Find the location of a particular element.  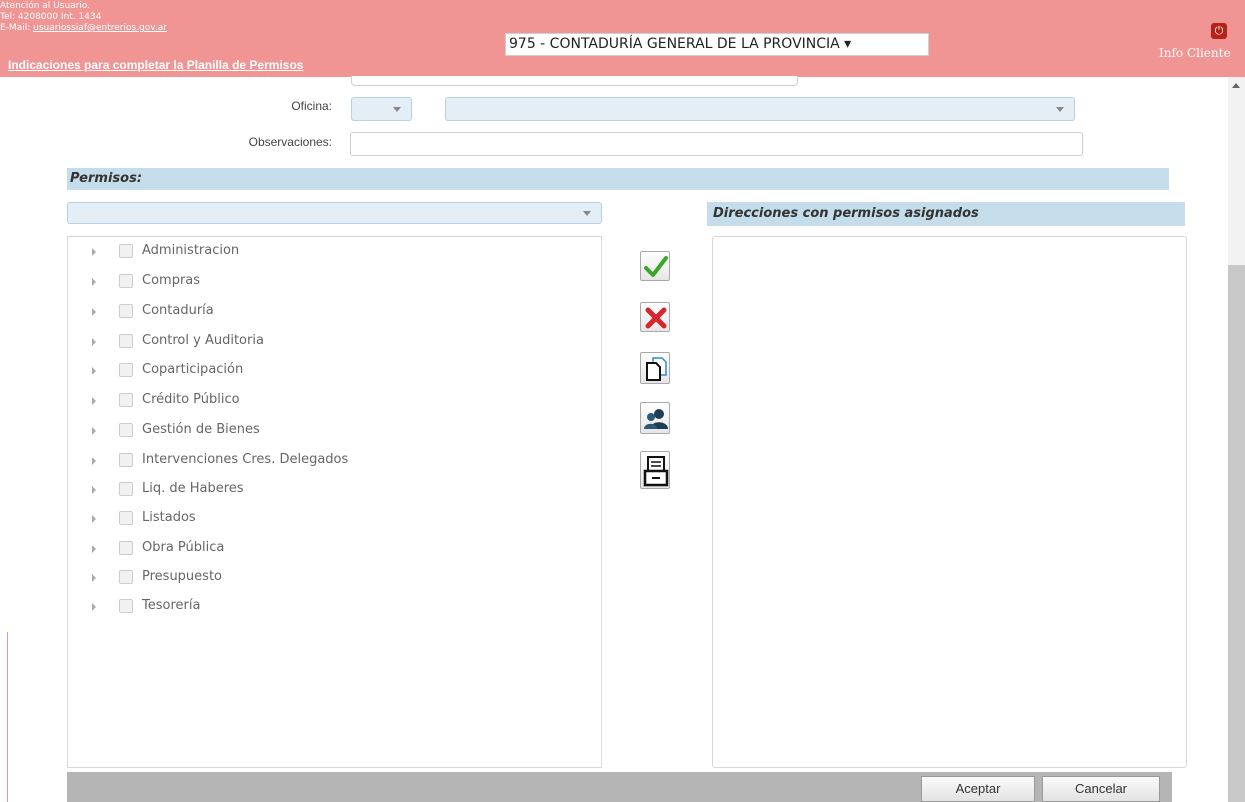

oficina-code-select is located at coordinates (381, 109).